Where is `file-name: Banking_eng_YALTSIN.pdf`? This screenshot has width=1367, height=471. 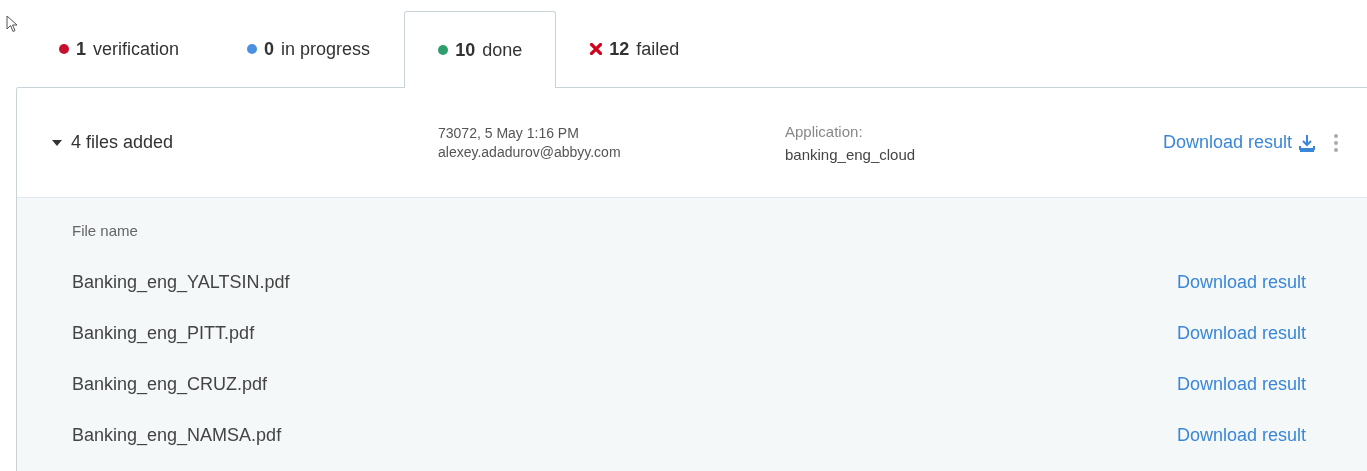
file-name: Banking_eng_YALTSIN.pdf is located at coordinates (181, 282).